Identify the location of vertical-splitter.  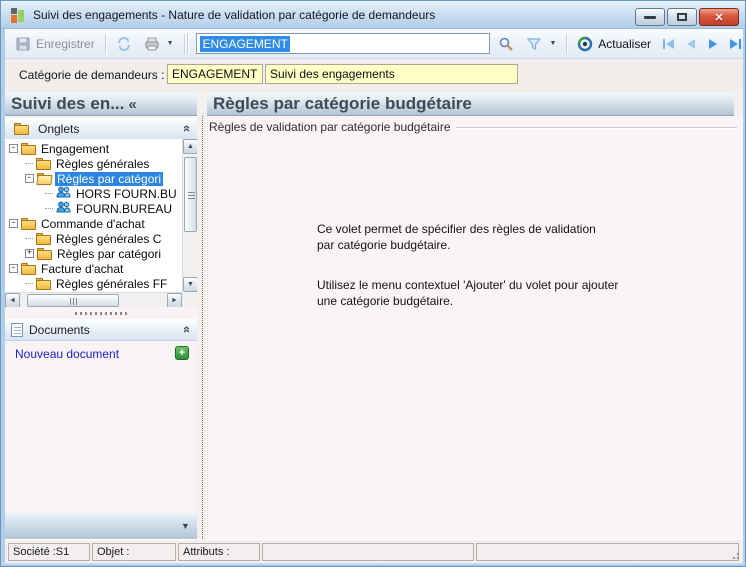
(202, 327).